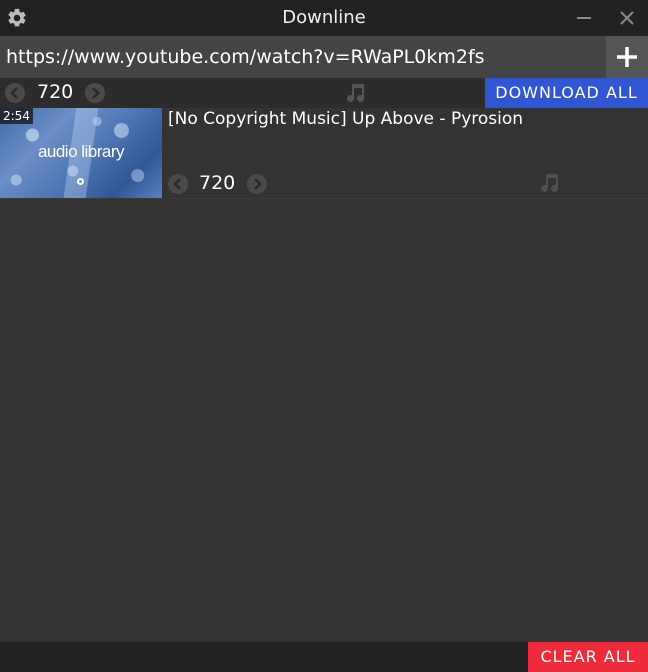 This screenshot has width=648, height=672. I want to click on global-quality-value: 720, so click(55, 92).